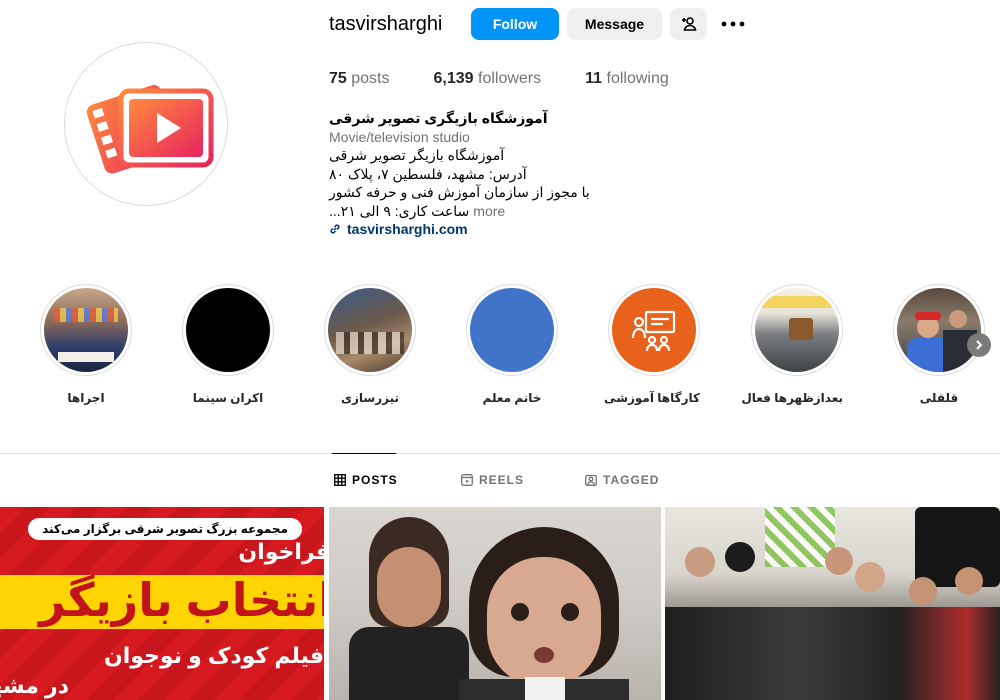  I want to click on followers-label: followers, so click(510, 78).